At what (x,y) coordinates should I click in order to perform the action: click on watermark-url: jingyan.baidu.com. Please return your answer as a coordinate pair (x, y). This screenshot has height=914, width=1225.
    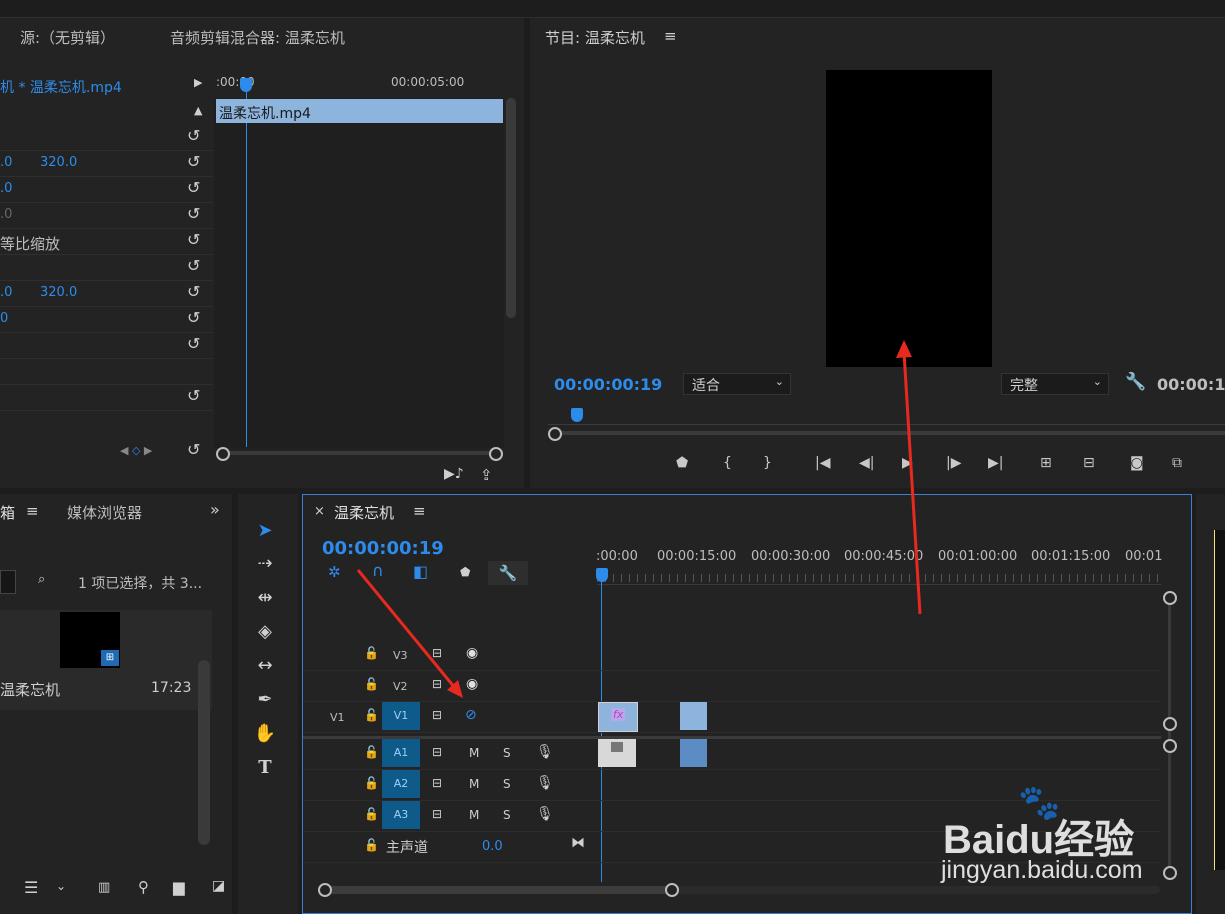
    Looking at the image, I should click on (1042, 870).